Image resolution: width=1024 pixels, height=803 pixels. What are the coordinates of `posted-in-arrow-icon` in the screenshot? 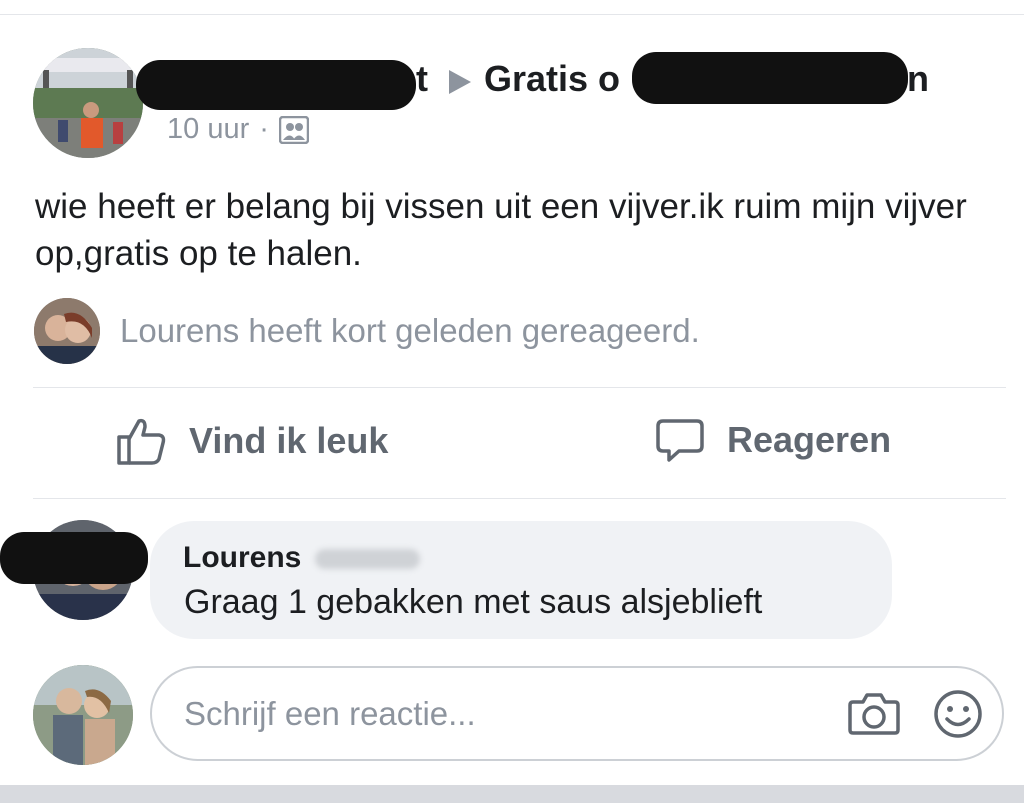 It's located at (460, 82).